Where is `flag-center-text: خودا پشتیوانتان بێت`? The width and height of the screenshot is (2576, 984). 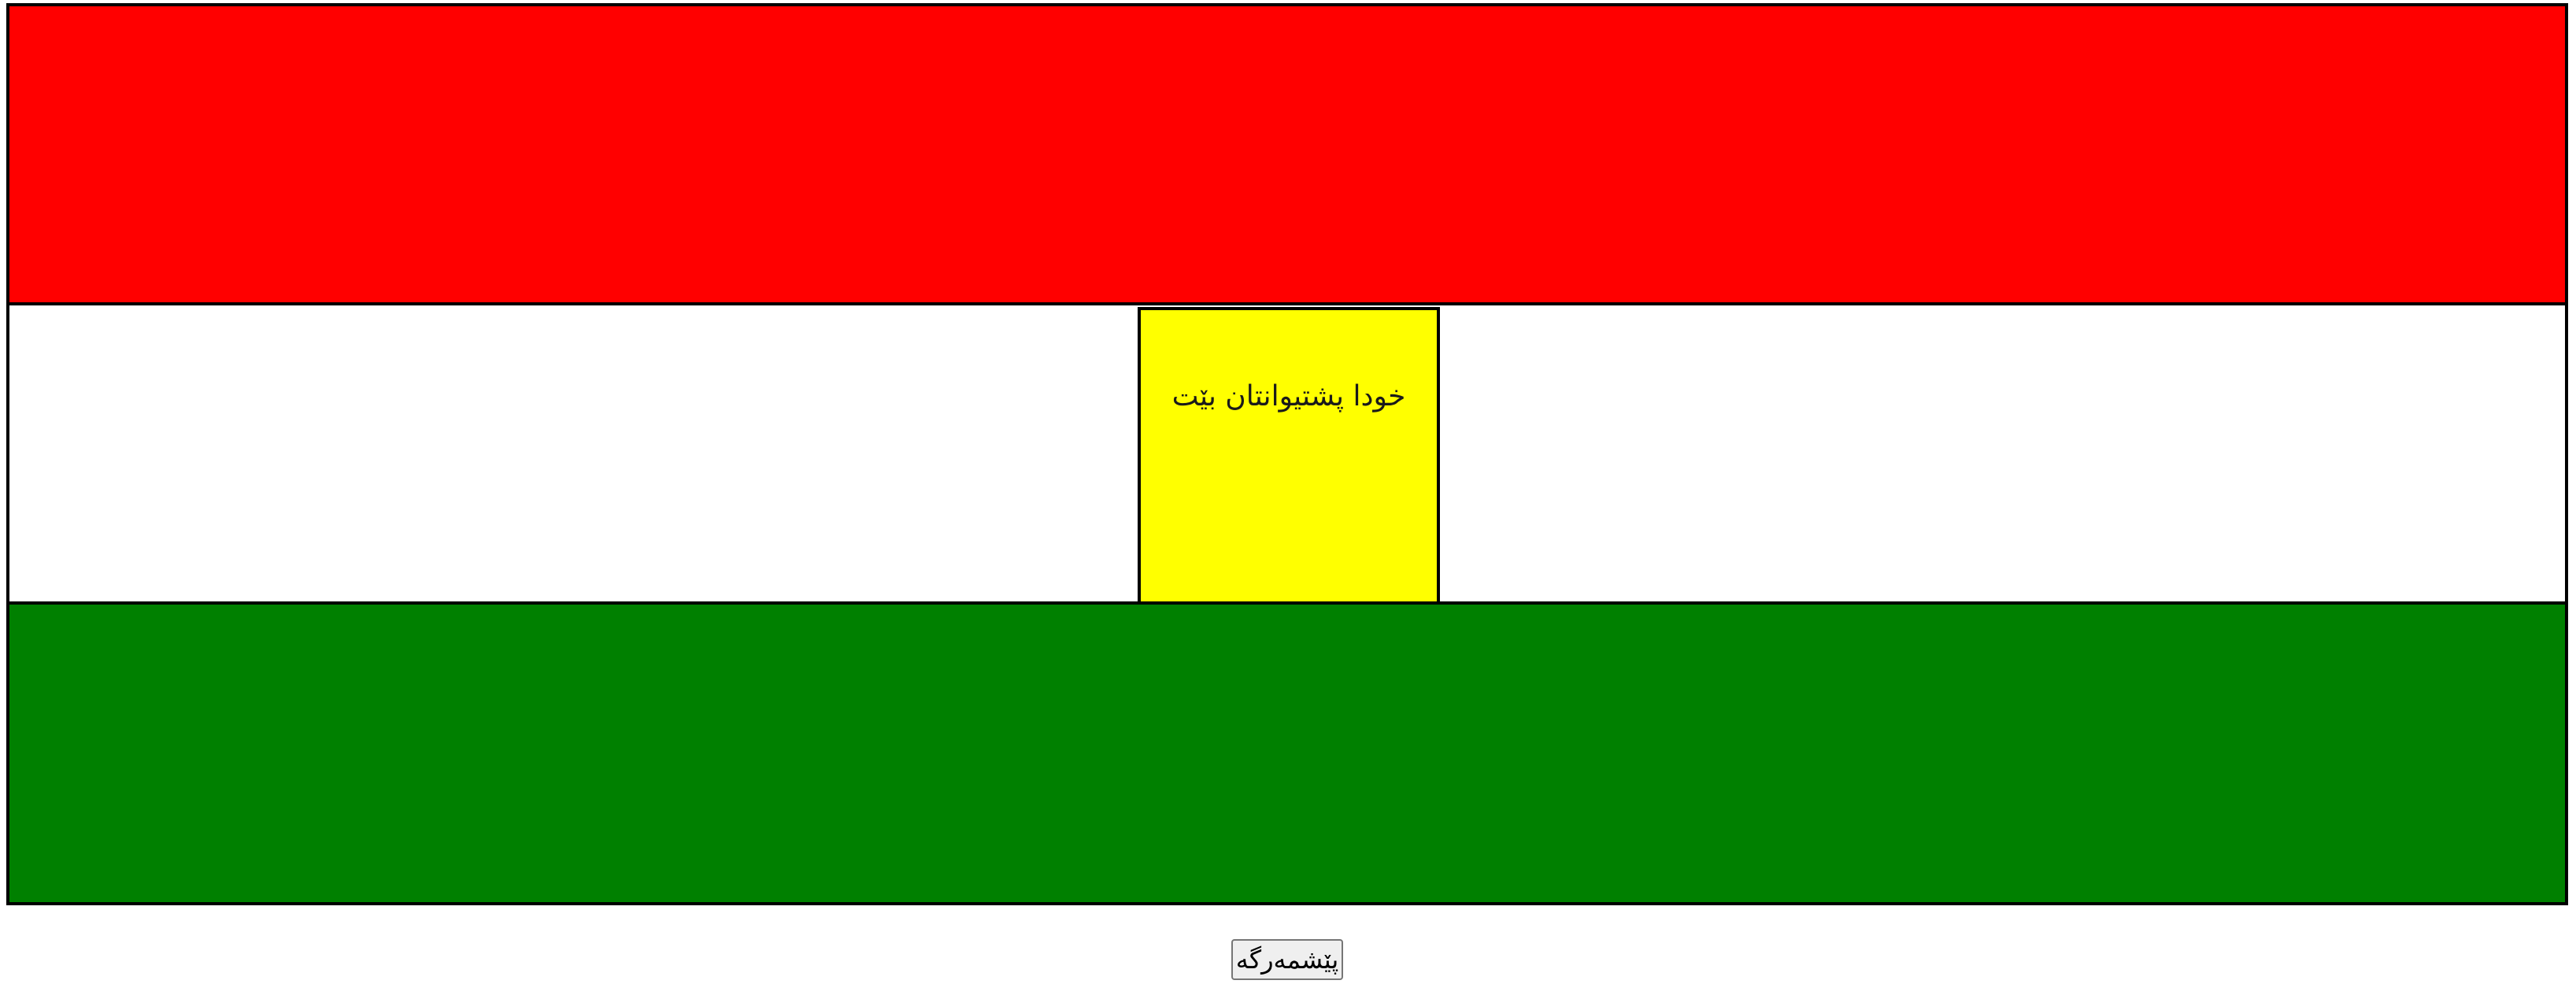
flag-center-text: خودا پشتیوانتان بێت is located at coordinates (1288, 396).